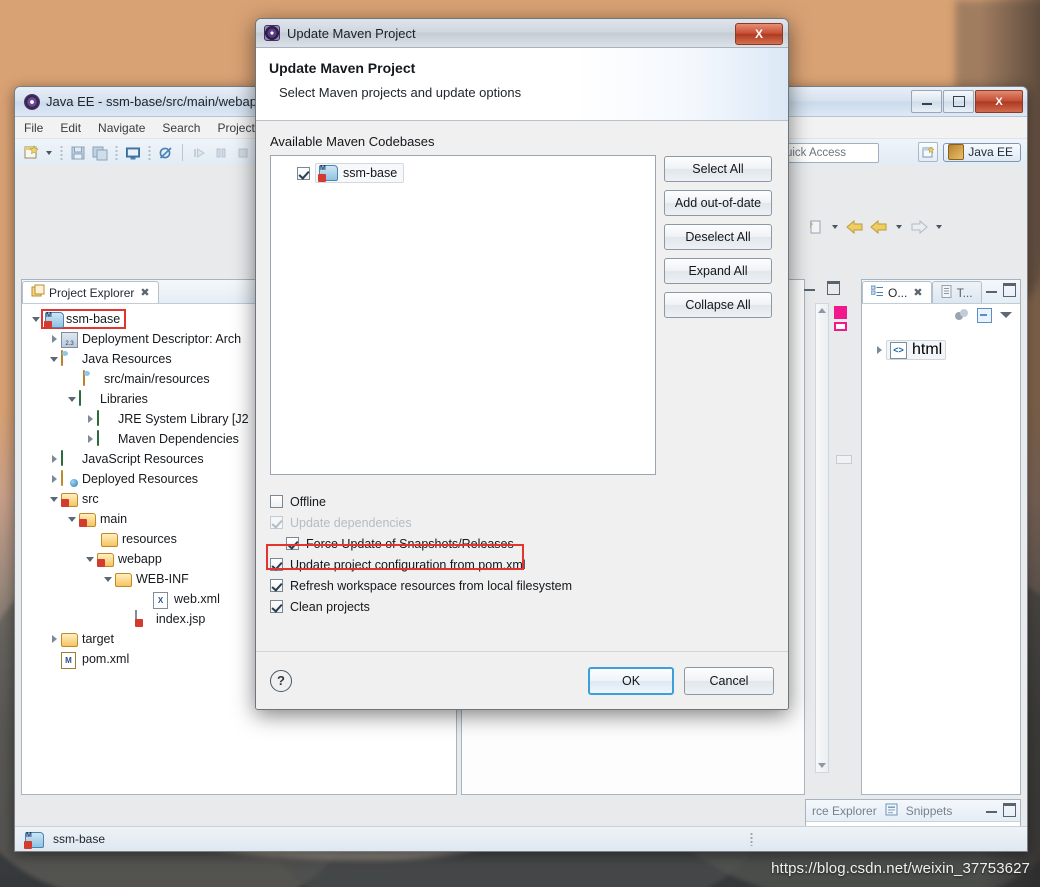 The image size is (1040, 887). I want to click on tree-label: JavaScript Resources, so click(143, 459).